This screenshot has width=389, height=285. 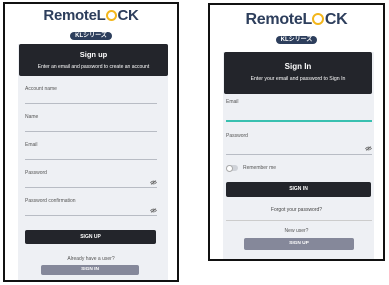 What do you see at coordinates (91, 259) in the screenshot?
I see `already-have-user-text: Already have a user?` at bounding box center [91, 259].